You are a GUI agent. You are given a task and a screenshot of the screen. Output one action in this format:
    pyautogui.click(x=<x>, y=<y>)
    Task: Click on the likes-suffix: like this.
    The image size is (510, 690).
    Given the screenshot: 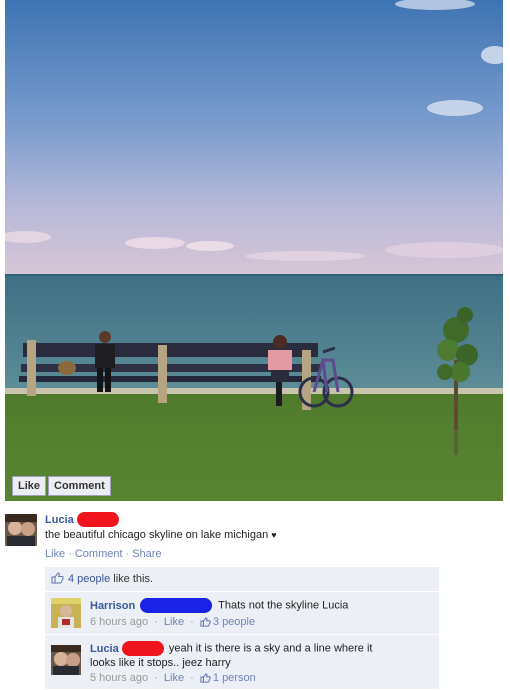 What is the action you would take?
    pyautogui.click(x=133, y=579)
    